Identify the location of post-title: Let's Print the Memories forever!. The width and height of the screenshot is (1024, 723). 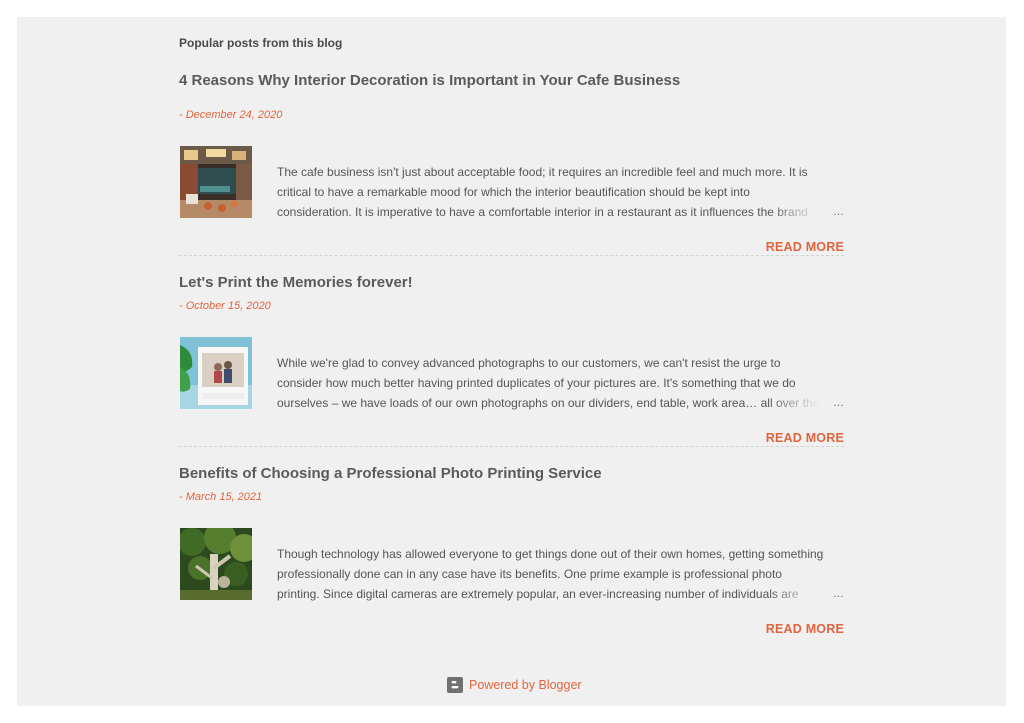
(296, 282).